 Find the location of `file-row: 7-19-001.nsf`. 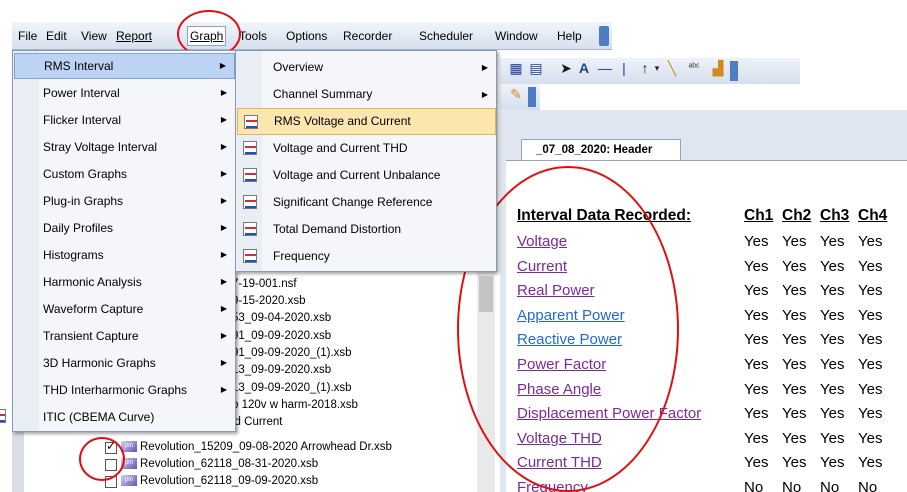

file-row: 7-19-001.nsf is located at coordinates (264, 284).